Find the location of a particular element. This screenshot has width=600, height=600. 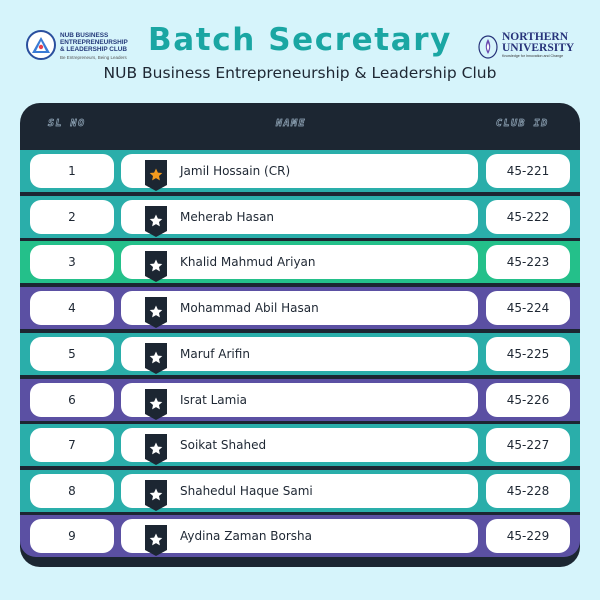

table-row: 8 Shahedul Haque Sami 45-228 is located at coordinates (300, 491).